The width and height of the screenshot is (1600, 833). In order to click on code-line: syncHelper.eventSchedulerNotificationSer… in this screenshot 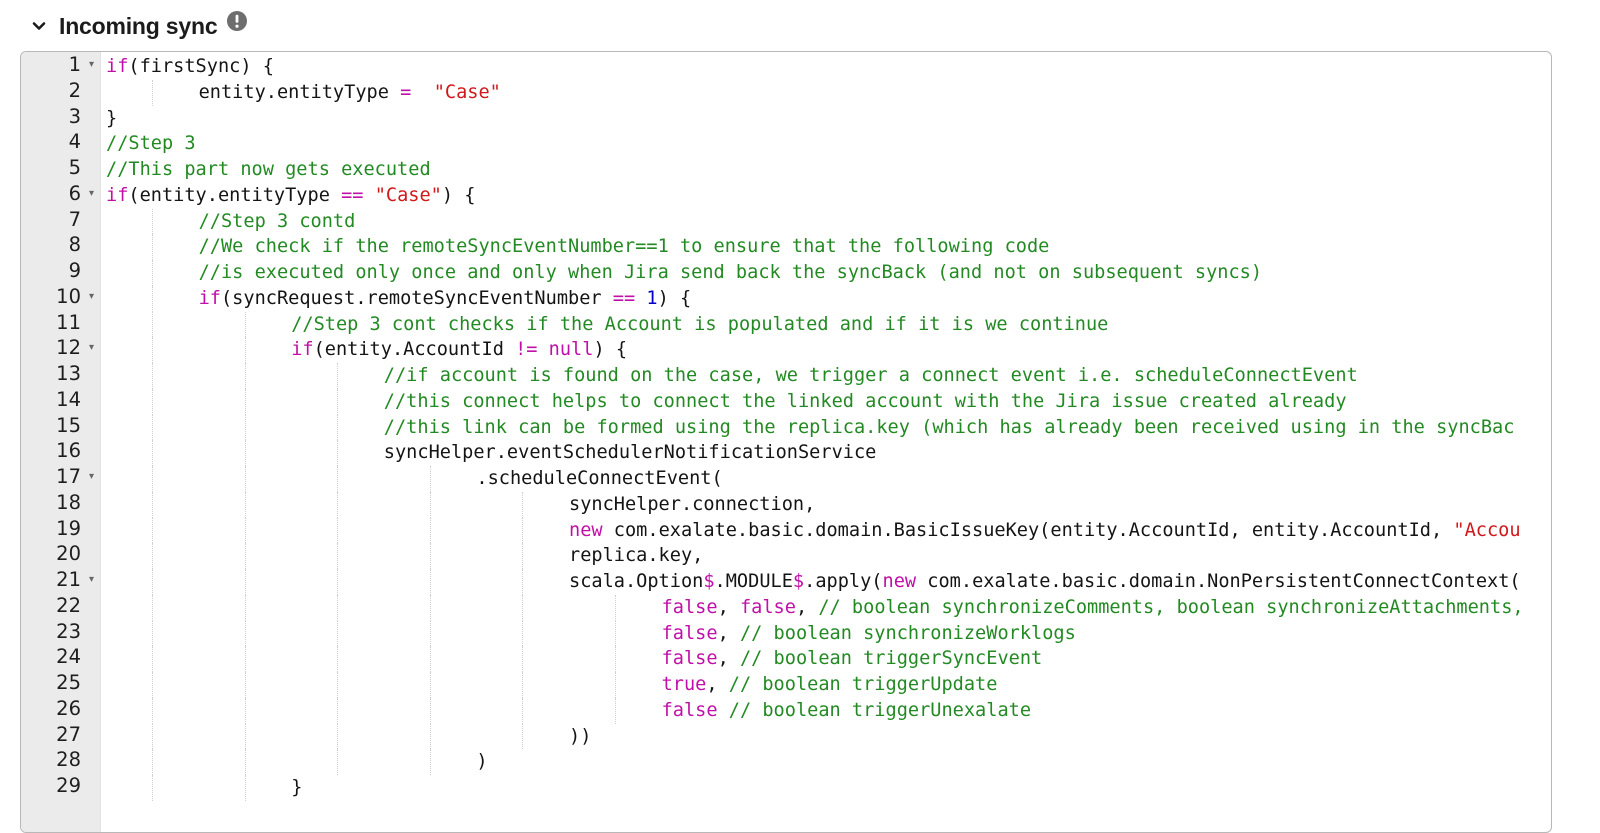, I will do `click(828, 453)`.